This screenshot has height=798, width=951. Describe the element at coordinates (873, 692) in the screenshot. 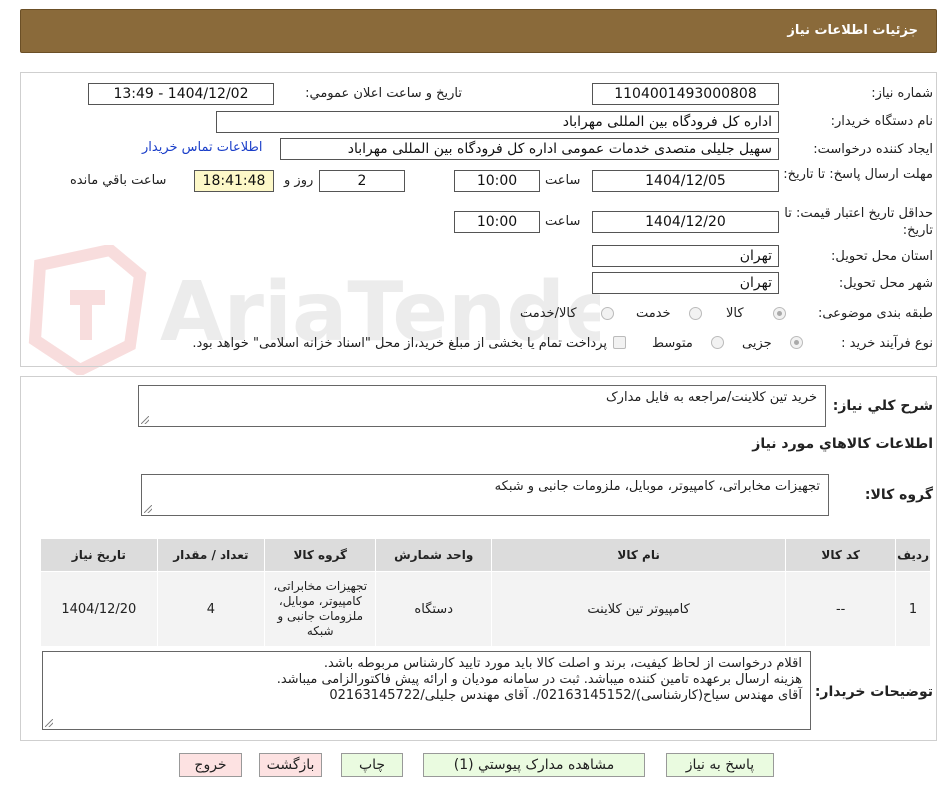

I see `buyer-notes-label: توضیحات خریدار:` at that location.